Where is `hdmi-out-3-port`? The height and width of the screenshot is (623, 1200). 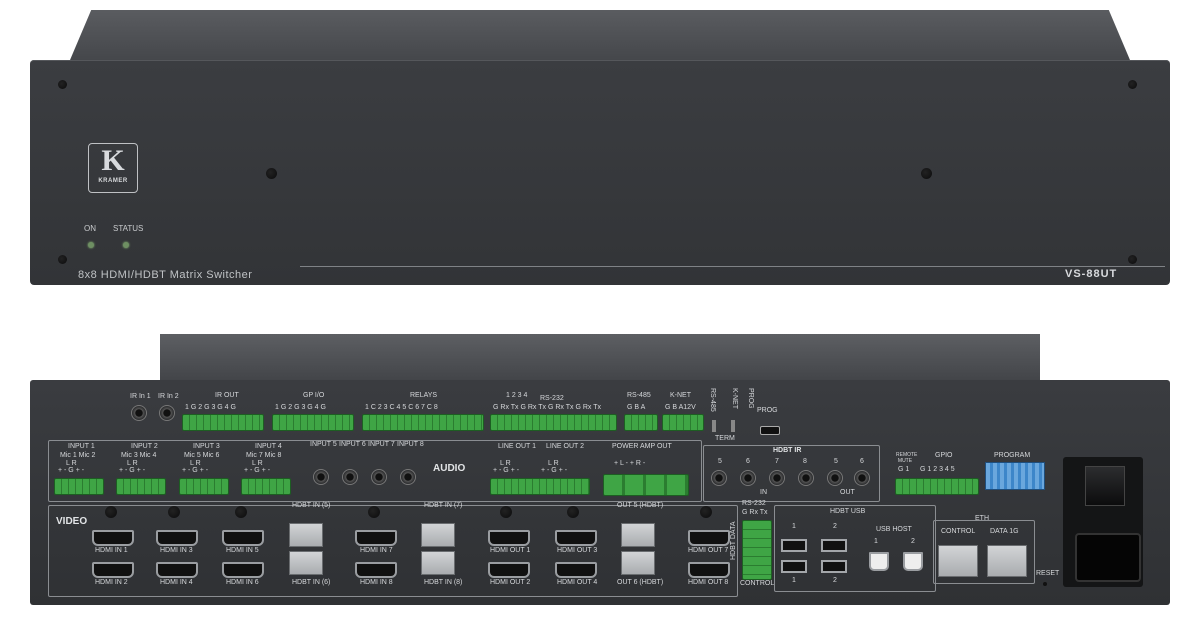 hdmi-out-3-port is located at coordinates (576, 538).